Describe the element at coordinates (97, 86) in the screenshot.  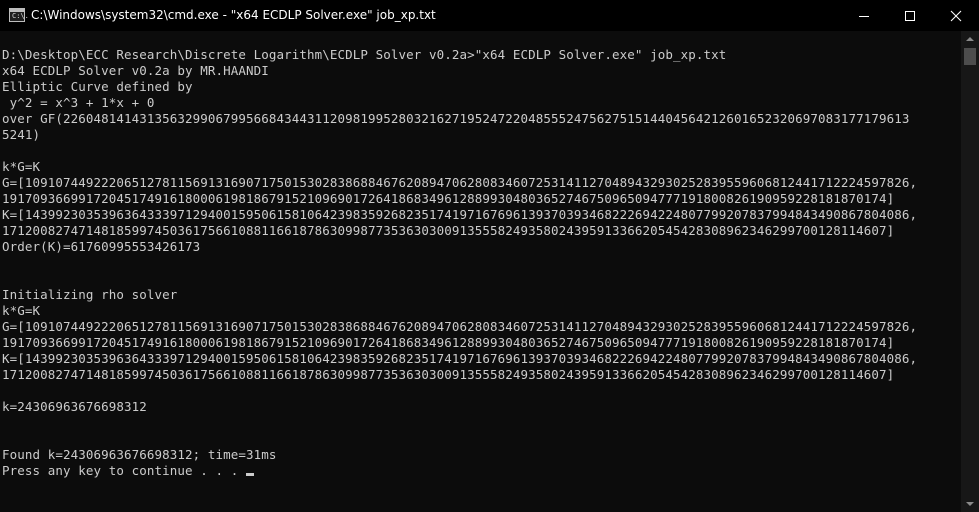
I see `console-line: Elliptic Curve defined by` at that location.